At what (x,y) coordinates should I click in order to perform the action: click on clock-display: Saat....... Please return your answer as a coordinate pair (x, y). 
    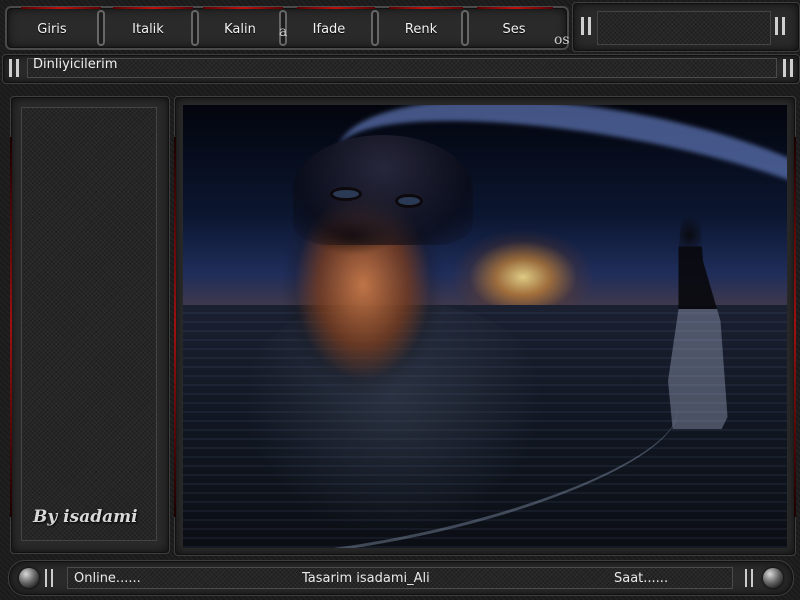
    Looking at the image, I should click on (641, 578).